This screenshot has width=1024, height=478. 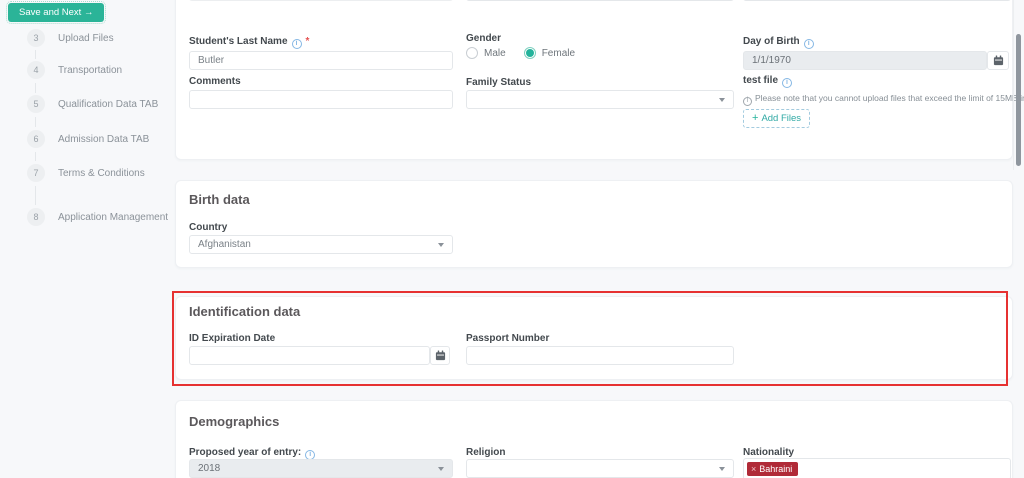 I want to click on cropped-disabled-input, so click(x=321, y=0).